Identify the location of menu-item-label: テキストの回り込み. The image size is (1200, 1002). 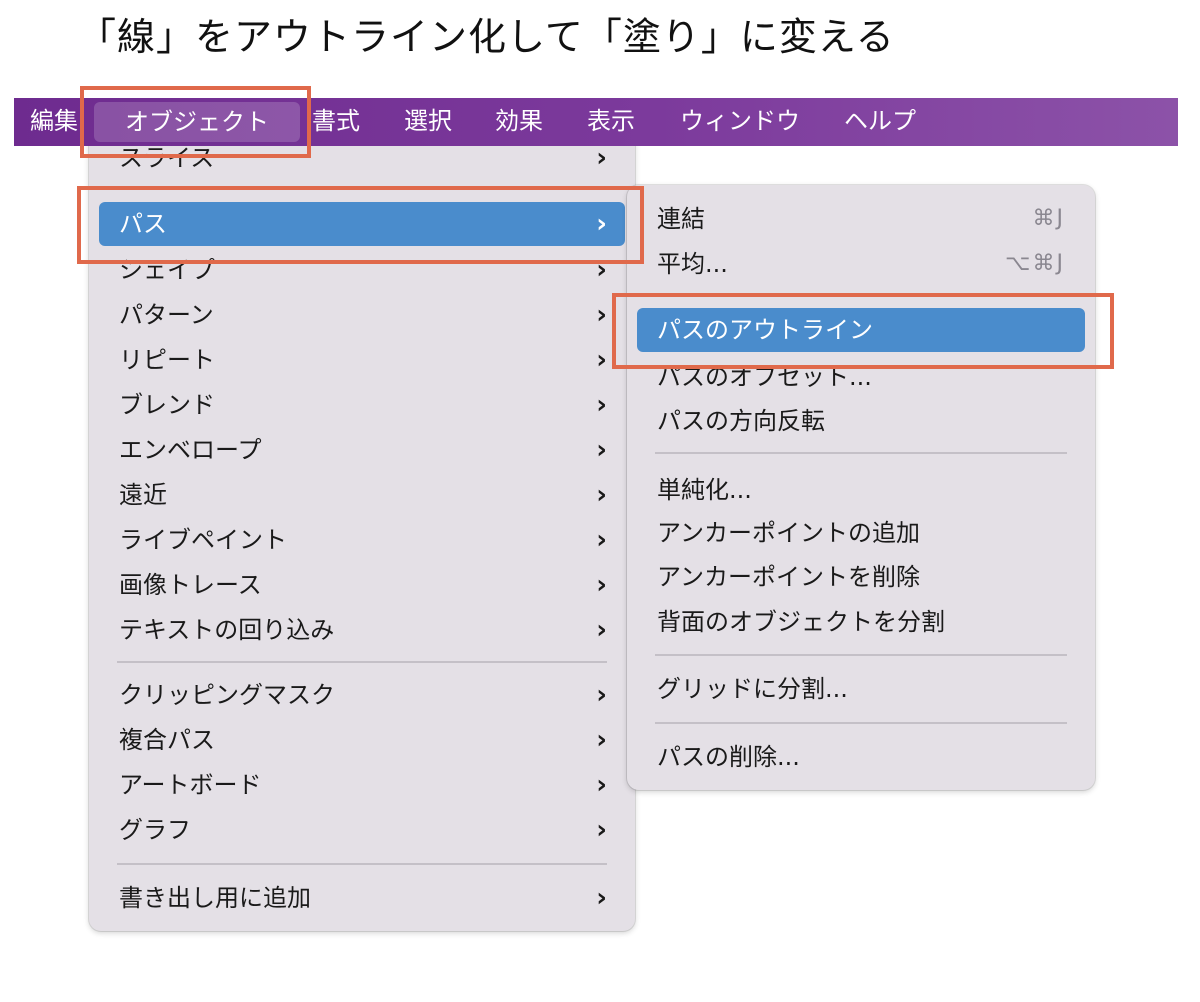
(227, 630).